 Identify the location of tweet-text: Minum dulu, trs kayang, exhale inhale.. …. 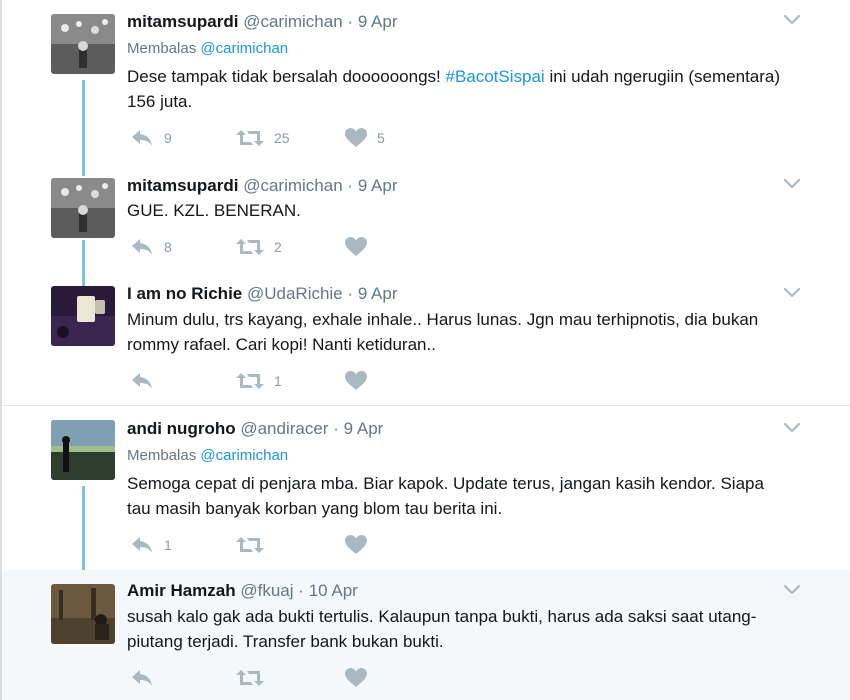
(443, 332).